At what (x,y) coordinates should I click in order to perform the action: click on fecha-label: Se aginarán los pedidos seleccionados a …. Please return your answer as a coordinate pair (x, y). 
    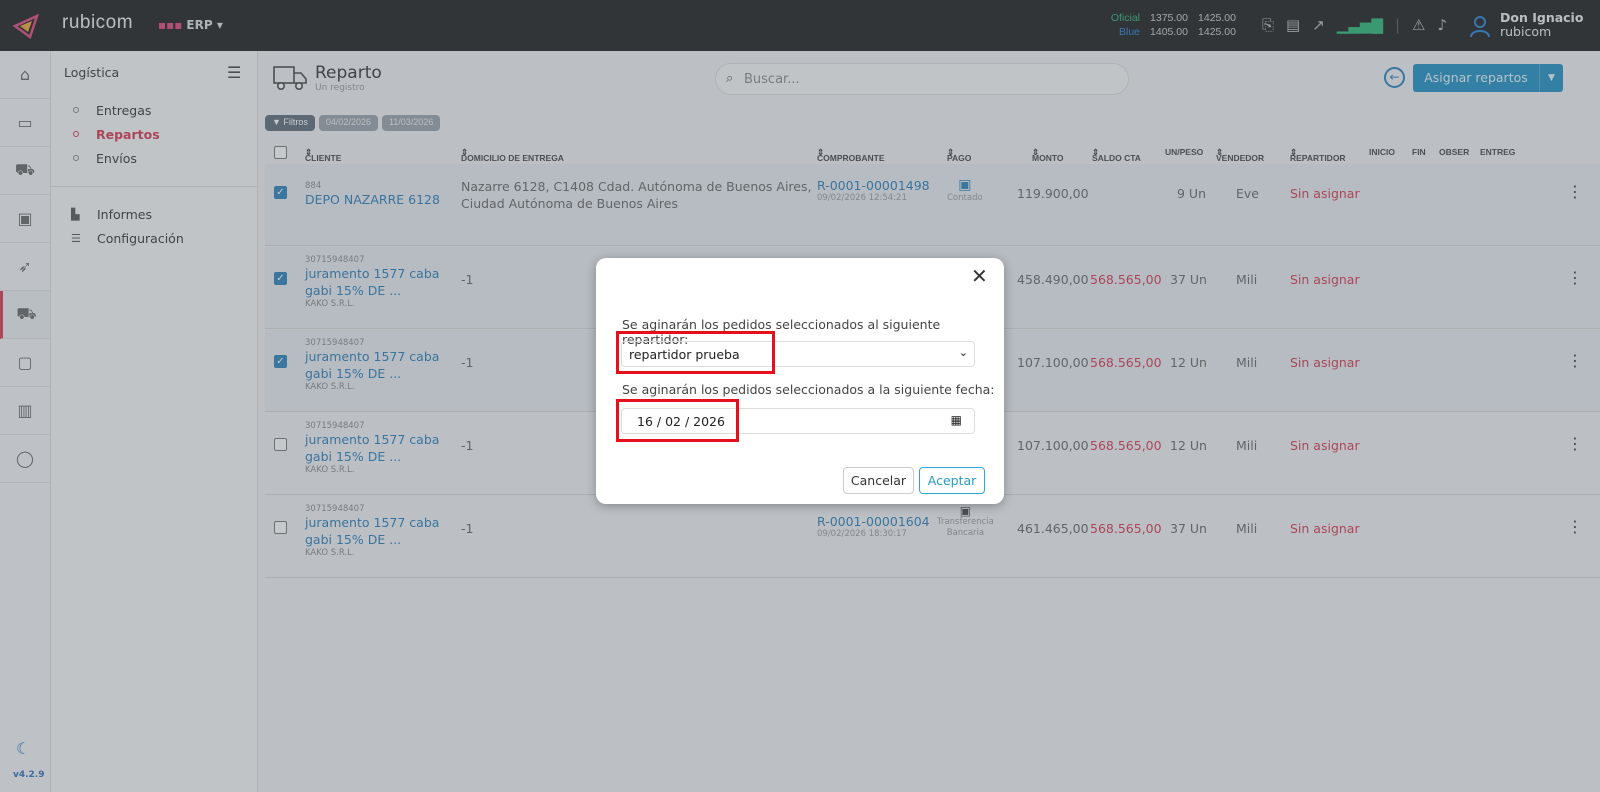
    Looking at the image, I should click on (808, 389).